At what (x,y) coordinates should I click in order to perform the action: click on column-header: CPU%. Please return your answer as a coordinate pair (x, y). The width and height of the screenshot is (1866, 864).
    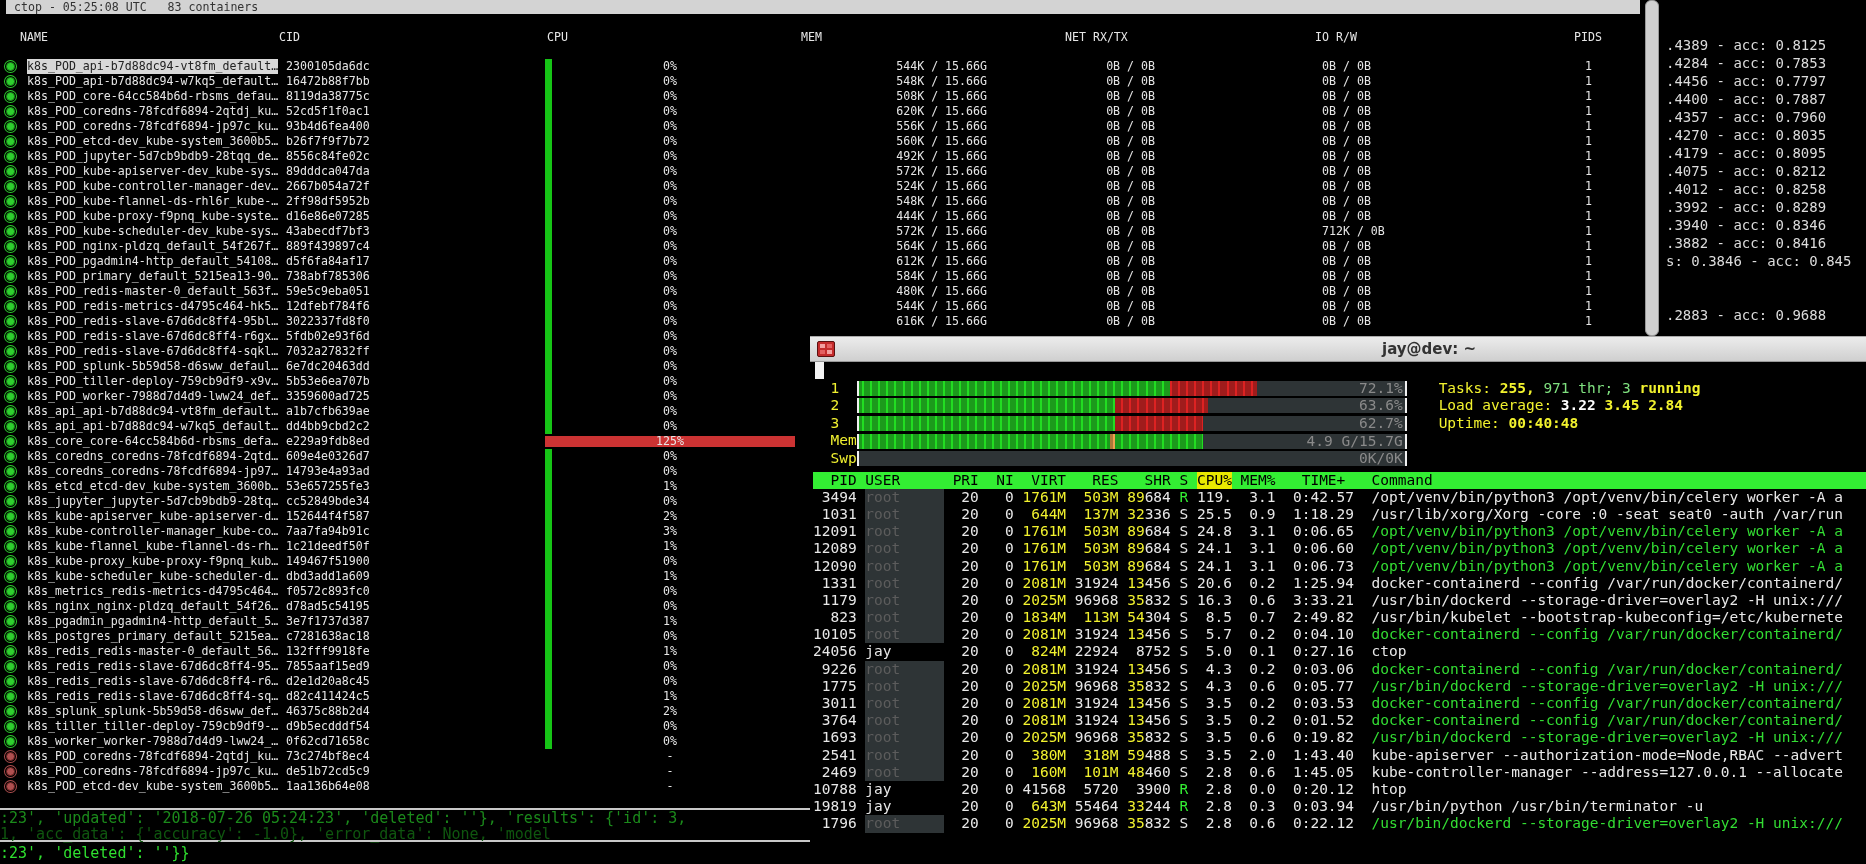
    Looking at the image, I should click on (1214, 480).